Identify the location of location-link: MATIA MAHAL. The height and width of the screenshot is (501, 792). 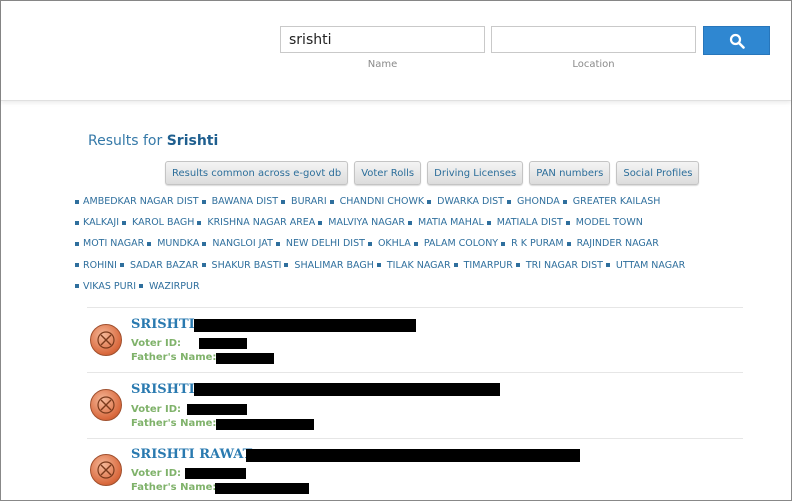
(454, 222).